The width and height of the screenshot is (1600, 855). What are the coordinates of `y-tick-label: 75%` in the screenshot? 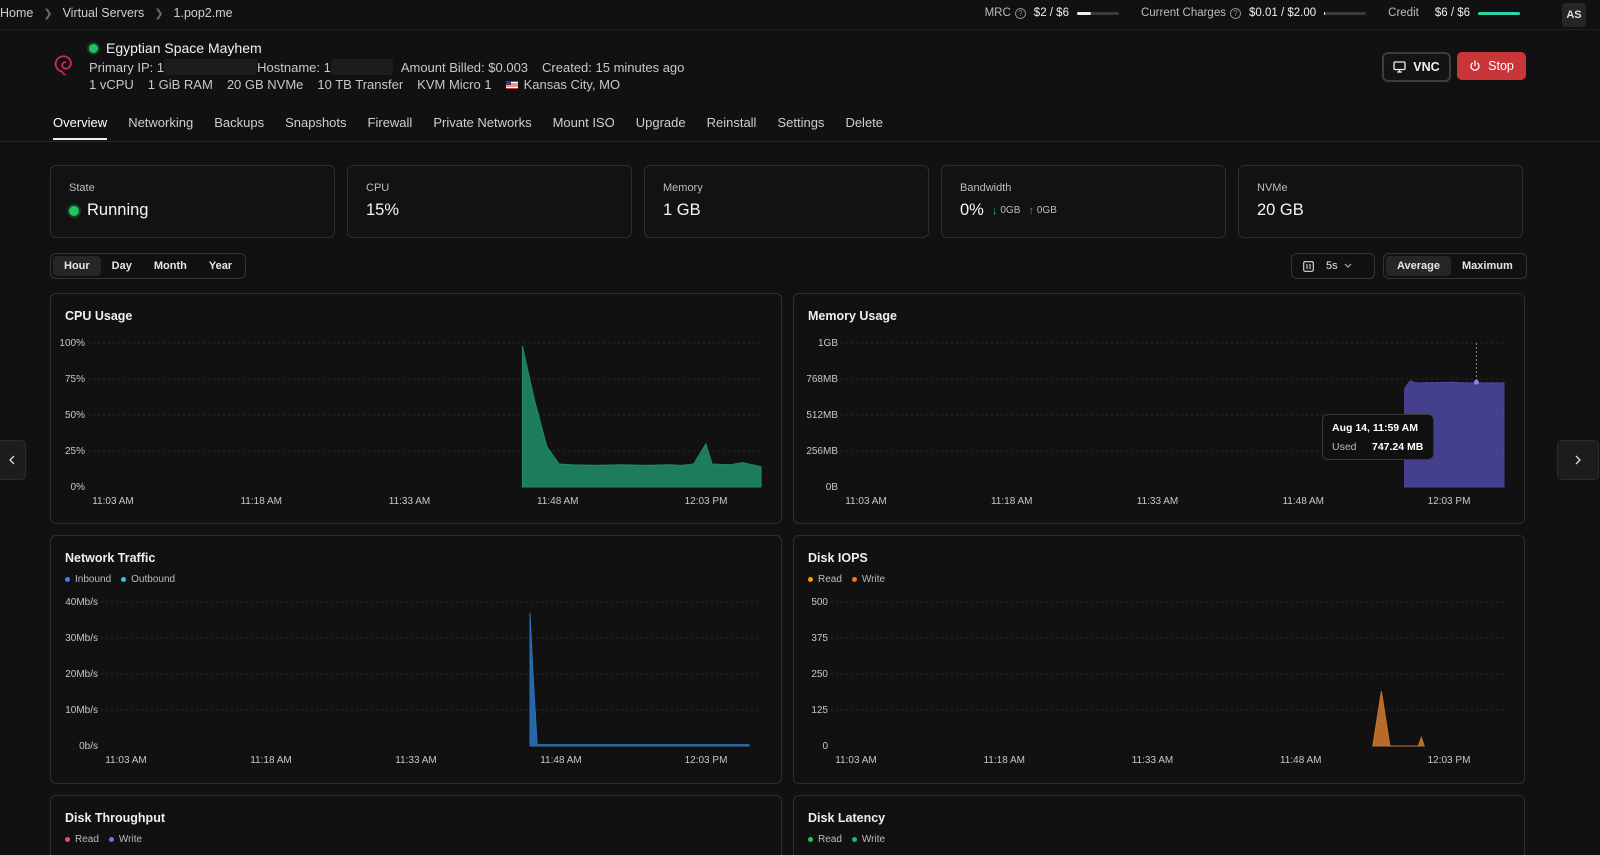 It's located at (75, 379).